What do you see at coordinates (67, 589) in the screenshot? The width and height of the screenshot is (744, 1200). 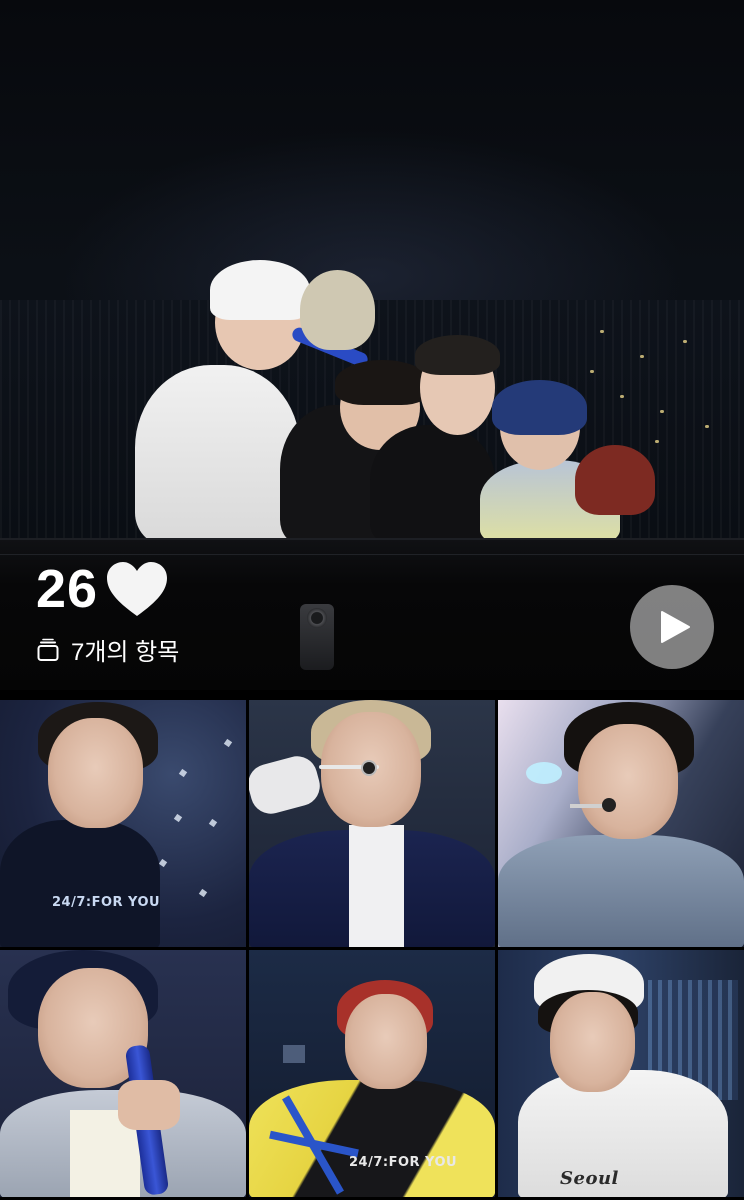 I see `album-title-text: 26` at bounding box center [67, 589].